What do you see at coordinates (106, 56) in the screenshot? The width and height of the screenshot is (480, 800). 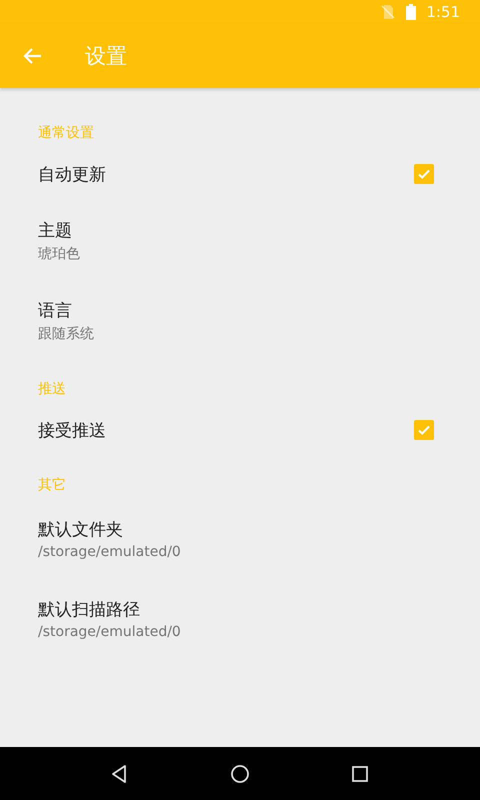 I see `toolbar-title: 设置` at bounding box center [106, 56].